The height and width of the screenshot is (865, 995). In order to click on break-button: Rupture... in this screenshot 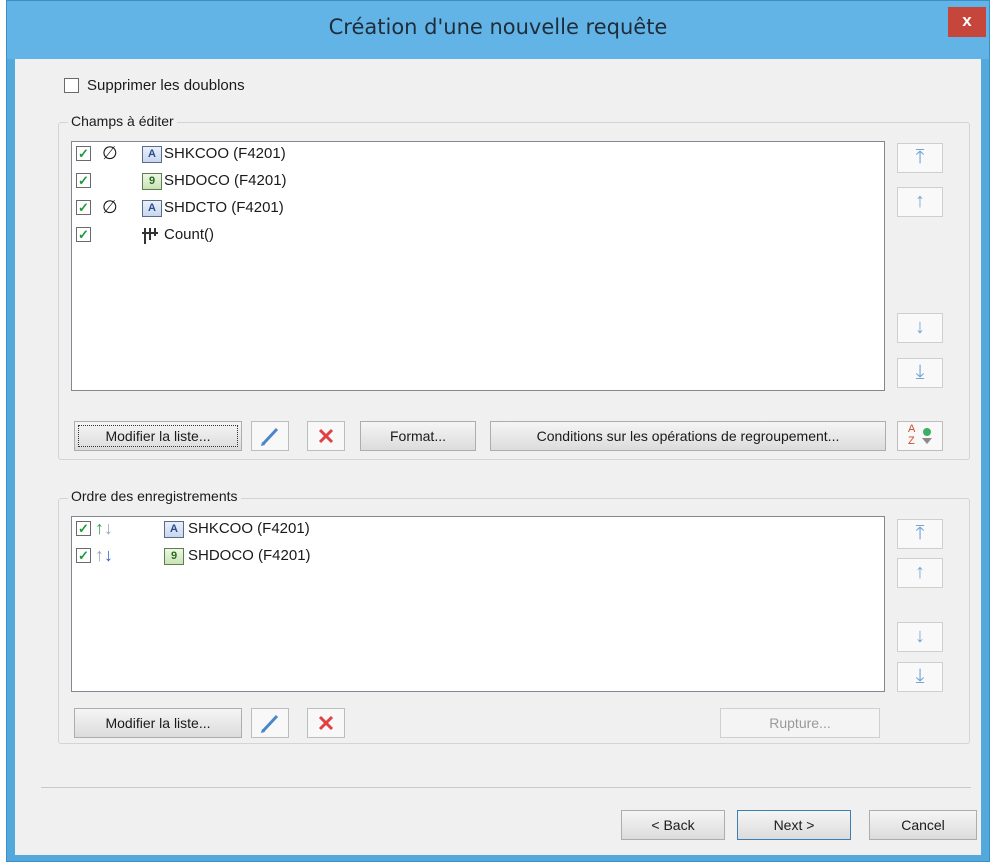, I will do `click(800, 723)`.